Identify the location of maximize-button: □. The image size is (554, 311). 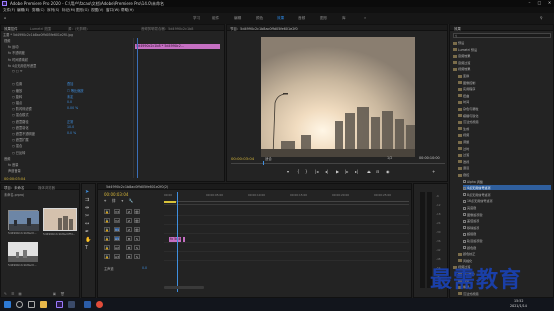
(539, 3).